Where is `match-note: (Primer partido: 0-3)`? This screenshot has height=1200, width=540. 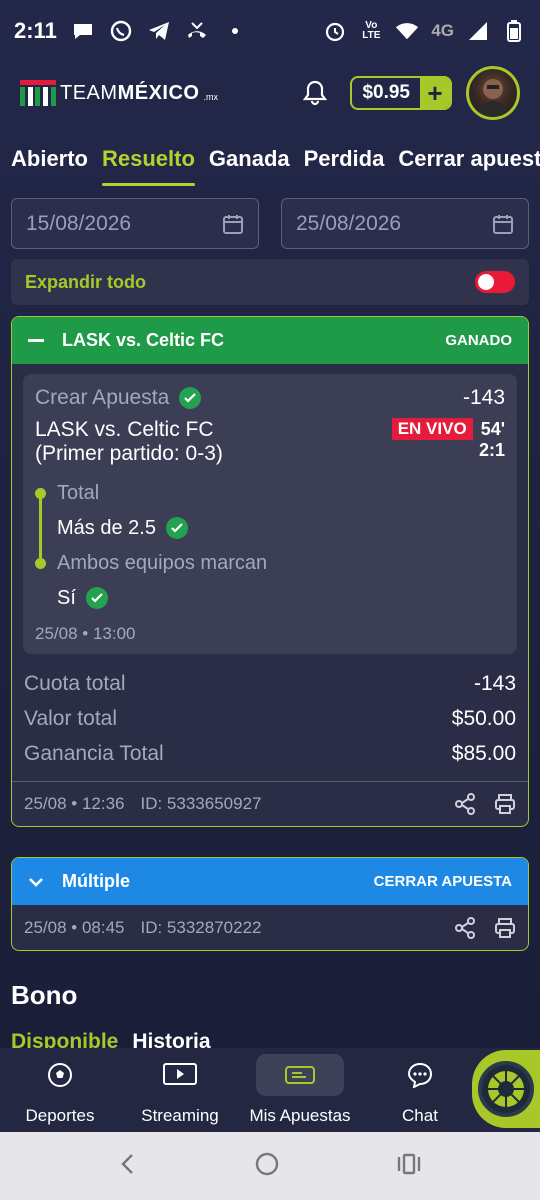 match-note: (Primer partido: 0-3) is located at coordinates (129, 453).